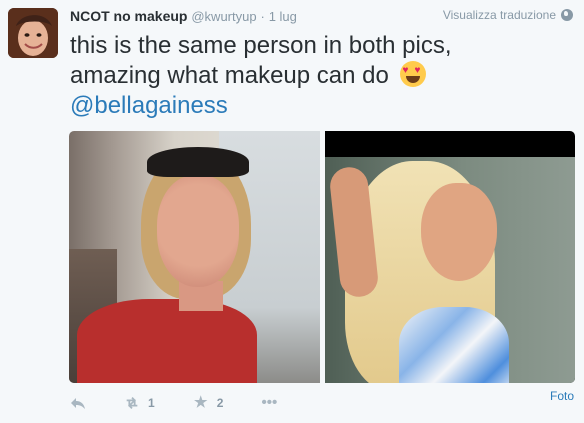  Describe the element at coordinates (412, 79) in the screenshot. I see `emoji-mouth` at that location.